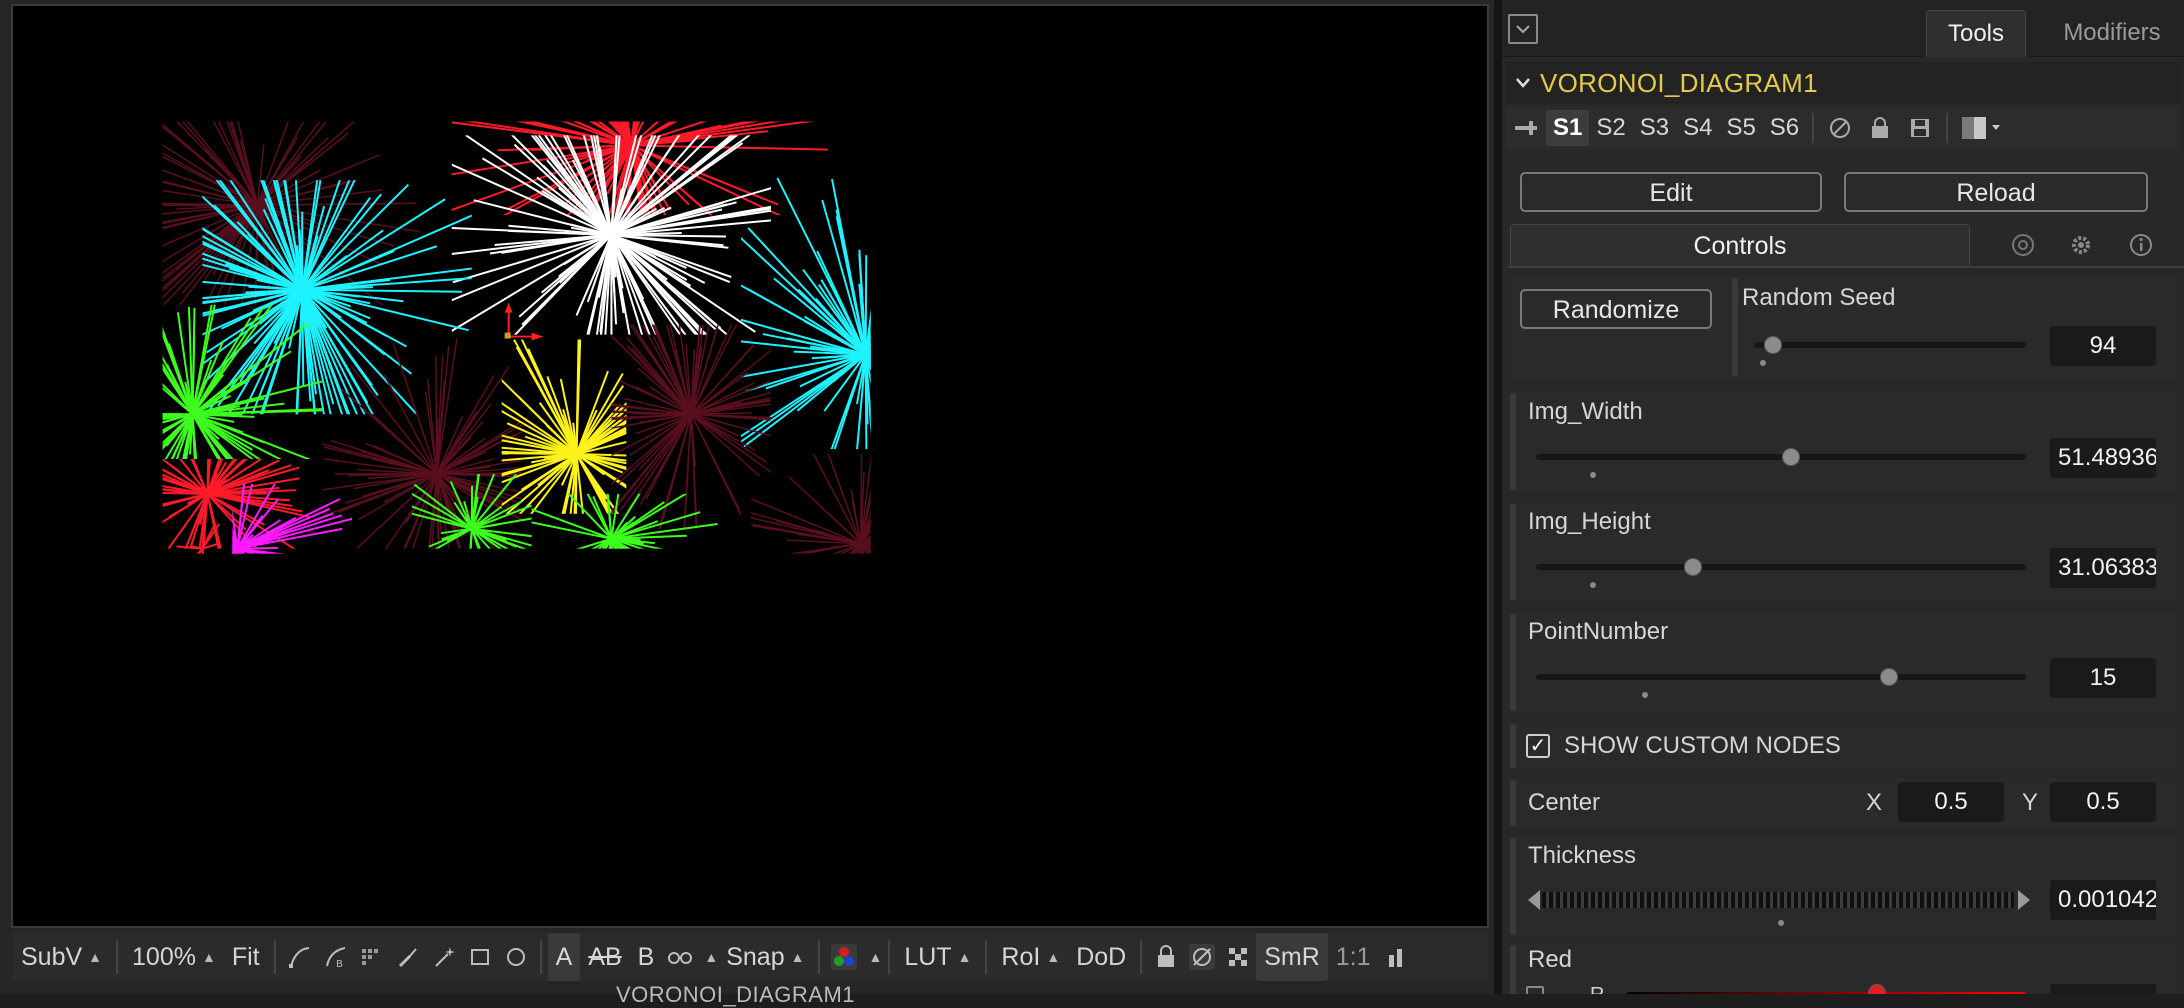 The image size is (2184, 1008). Describe the element at coordinates (1781, 677) in the screenshot. I see `point-number-slider` at that location.